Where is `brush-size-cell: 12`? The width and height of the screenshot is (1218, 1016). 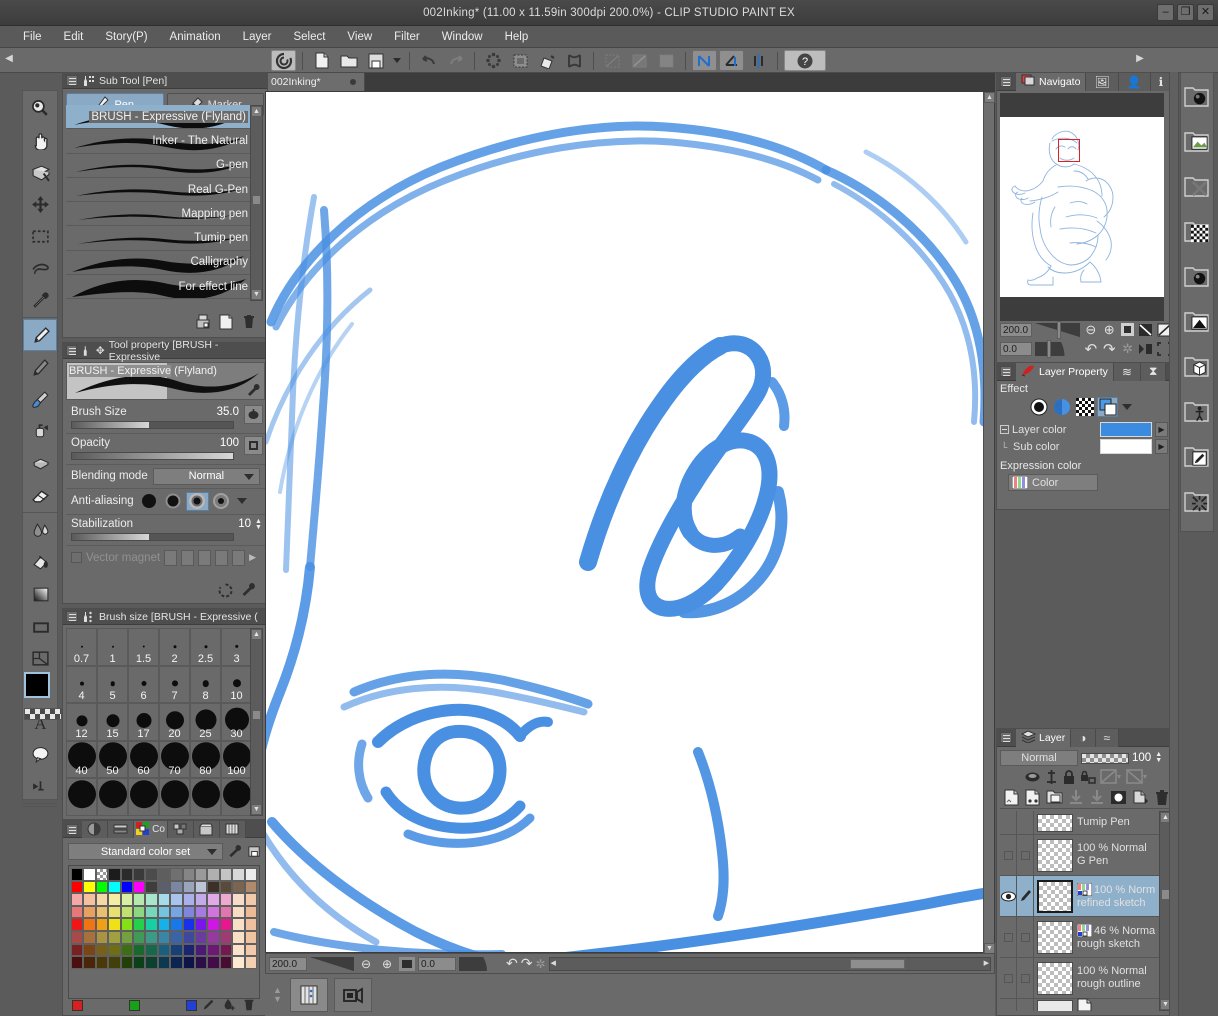
brush-size-cell: 12 is located at coordinates (81, 722).